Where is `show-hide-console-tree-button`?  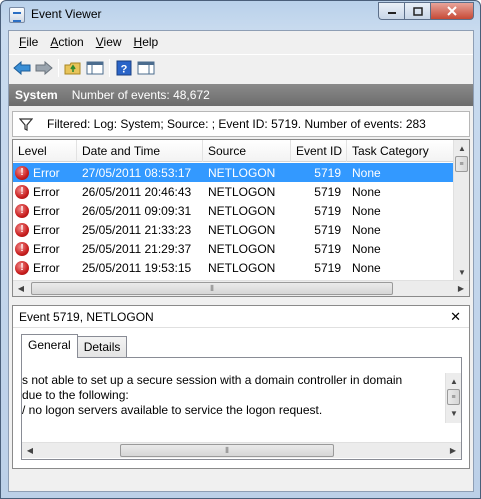
show-hide-console-tree-button is located at coordinates (95, 68).